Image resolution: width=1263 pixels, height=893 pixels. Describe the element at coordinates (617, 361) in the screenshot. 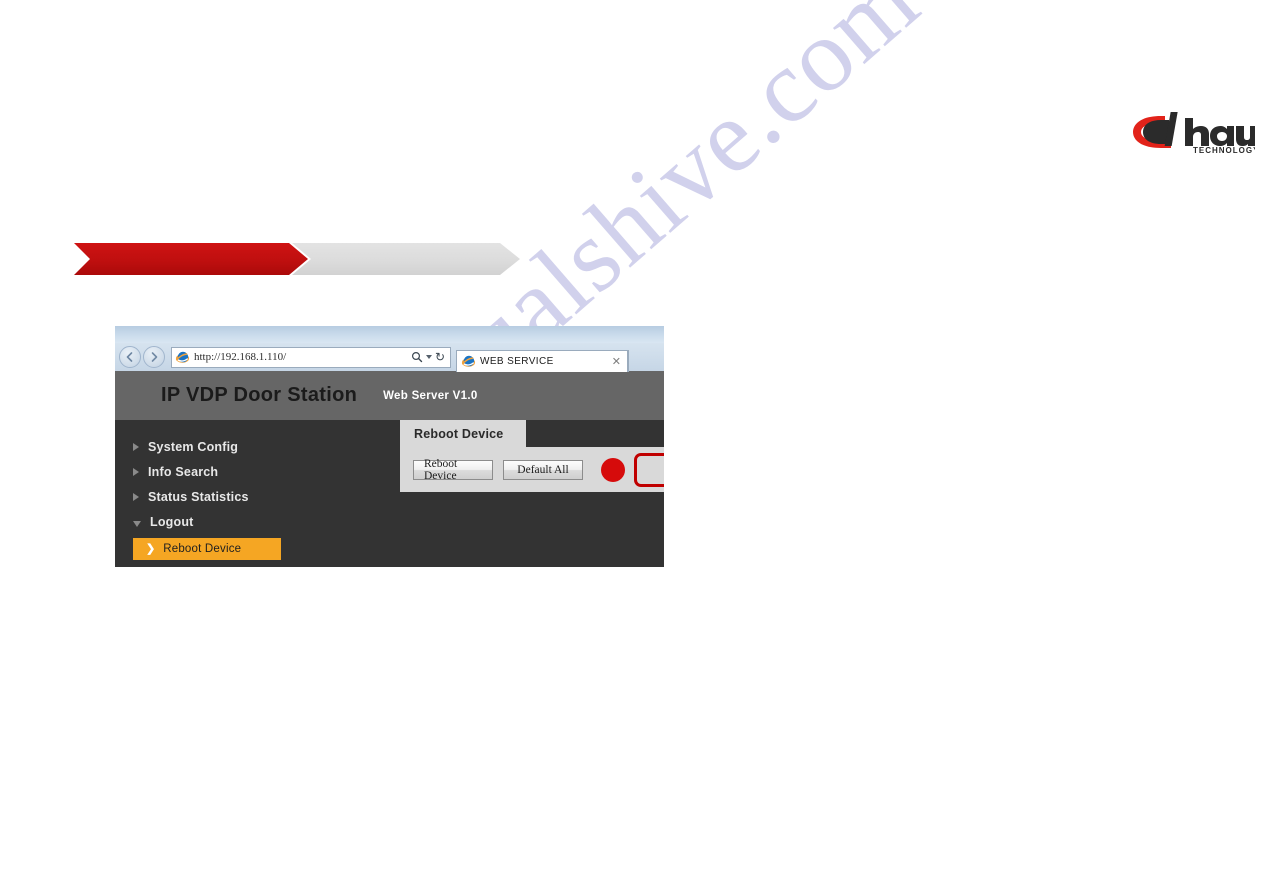

I see `close-icon: ✕` at that location.